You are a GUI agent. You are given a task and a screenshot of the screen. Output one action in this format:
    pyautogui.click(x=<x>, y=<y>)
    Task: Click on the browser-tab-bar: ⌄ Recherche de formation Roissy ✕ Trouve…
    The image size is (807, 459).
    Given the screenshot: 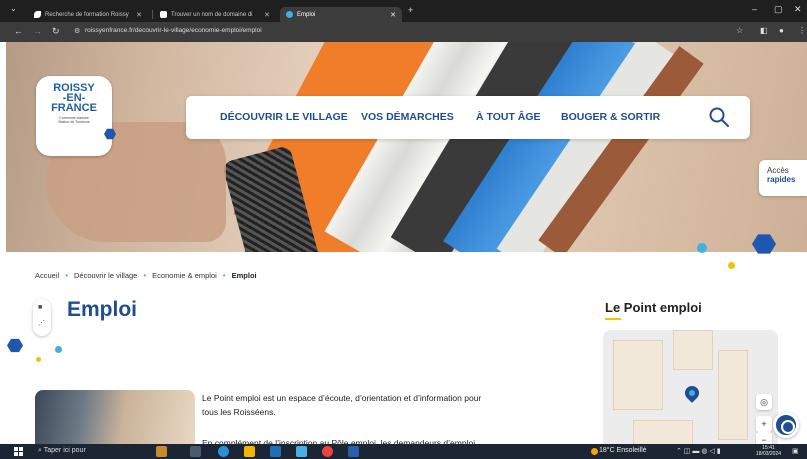 What is the action you would take?
    pyautogui.click(x=403, y=11)
    